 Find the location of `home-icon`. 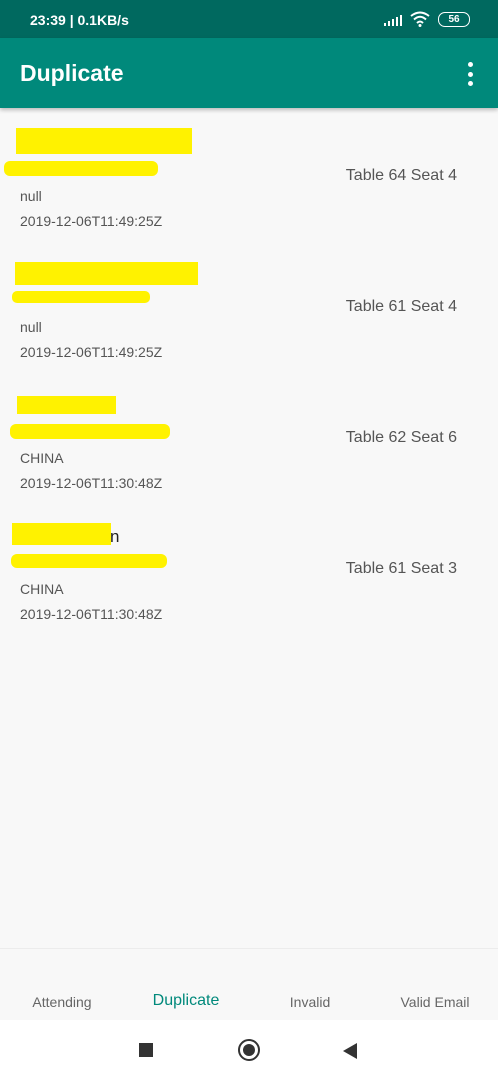

home-icon is located at coordinates (249, 1050).